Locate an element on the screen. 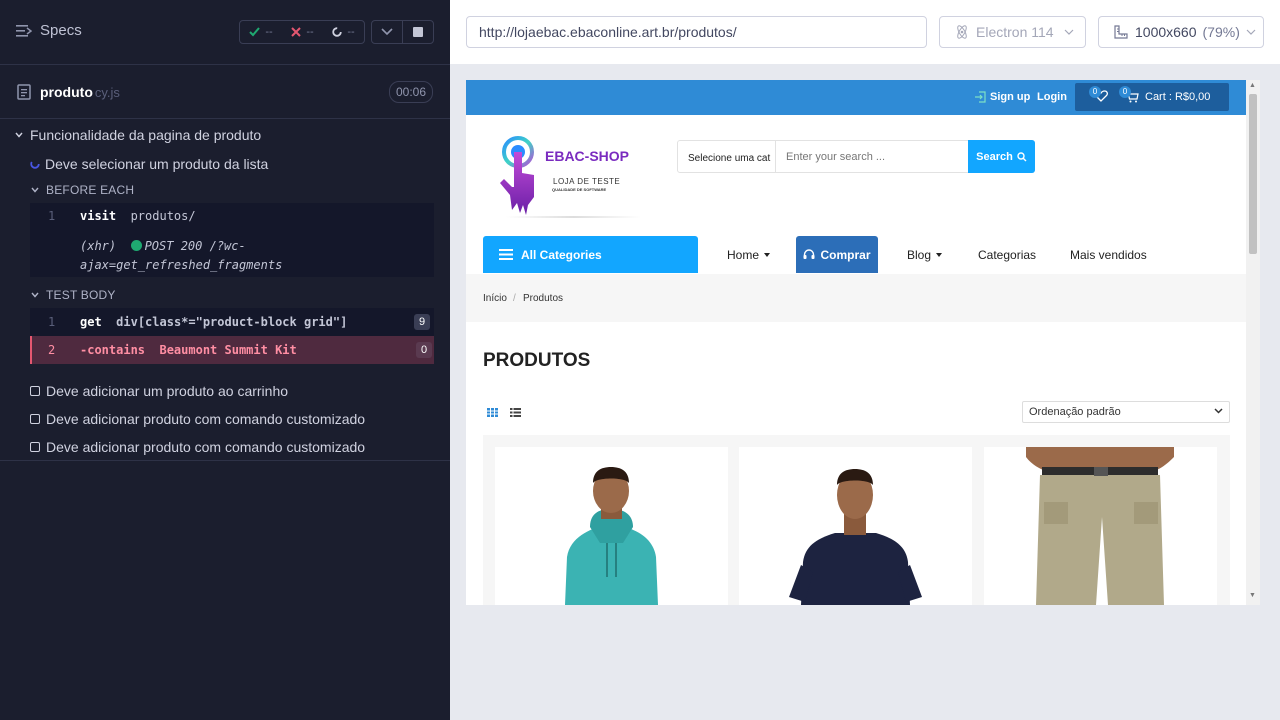  check-icon is located at coordinates (255, 32).